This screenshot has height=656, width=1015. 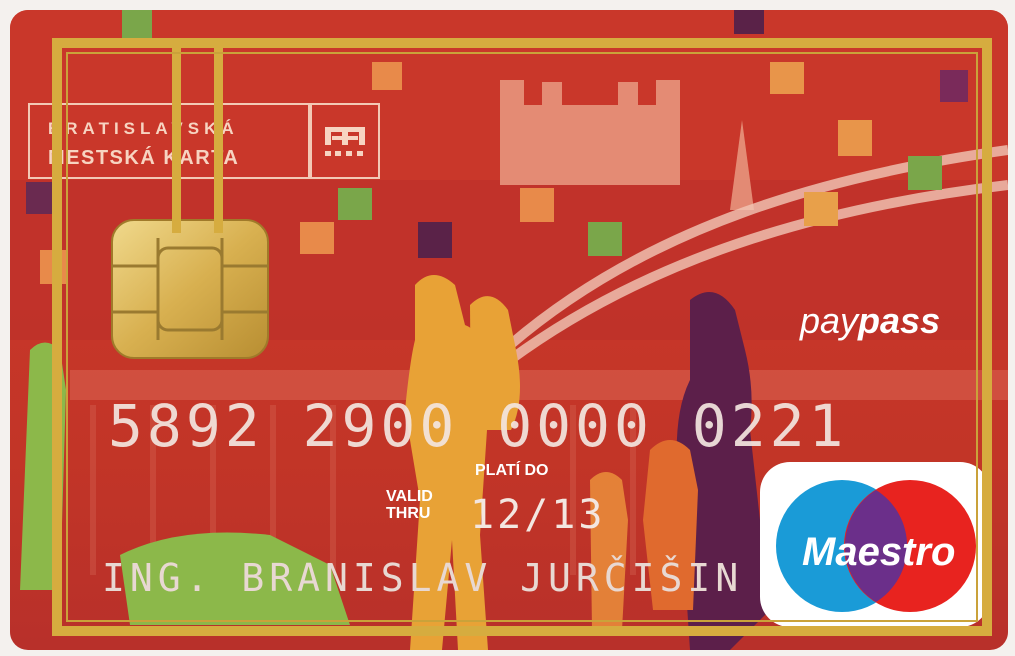 What do you see at coordinates (478, 426) in the screenshot?
I see `card-number: 5892 2900 0000 0221` at bounding box center [478, 426].